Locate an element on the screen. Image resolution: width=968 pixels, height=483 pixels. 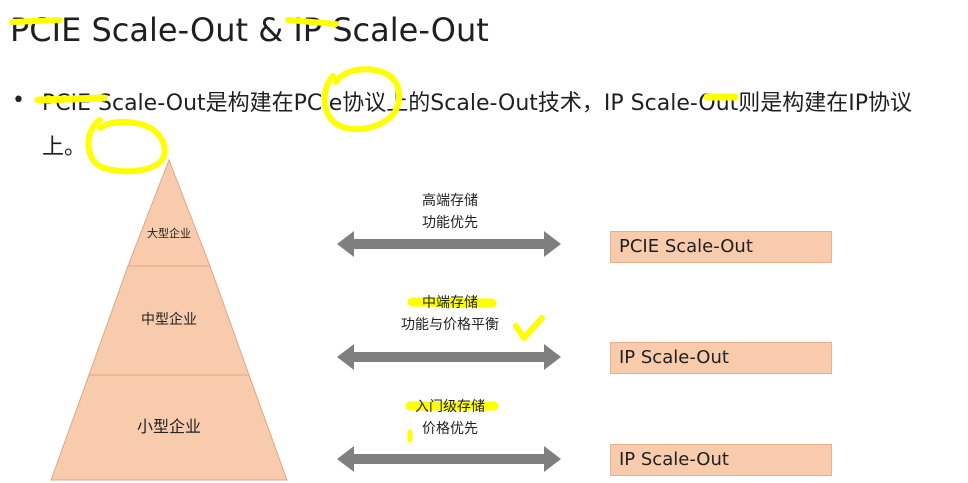
caption-mid-range: 中端存储 功能与价格平衡 is located at coordinates (450, 314).